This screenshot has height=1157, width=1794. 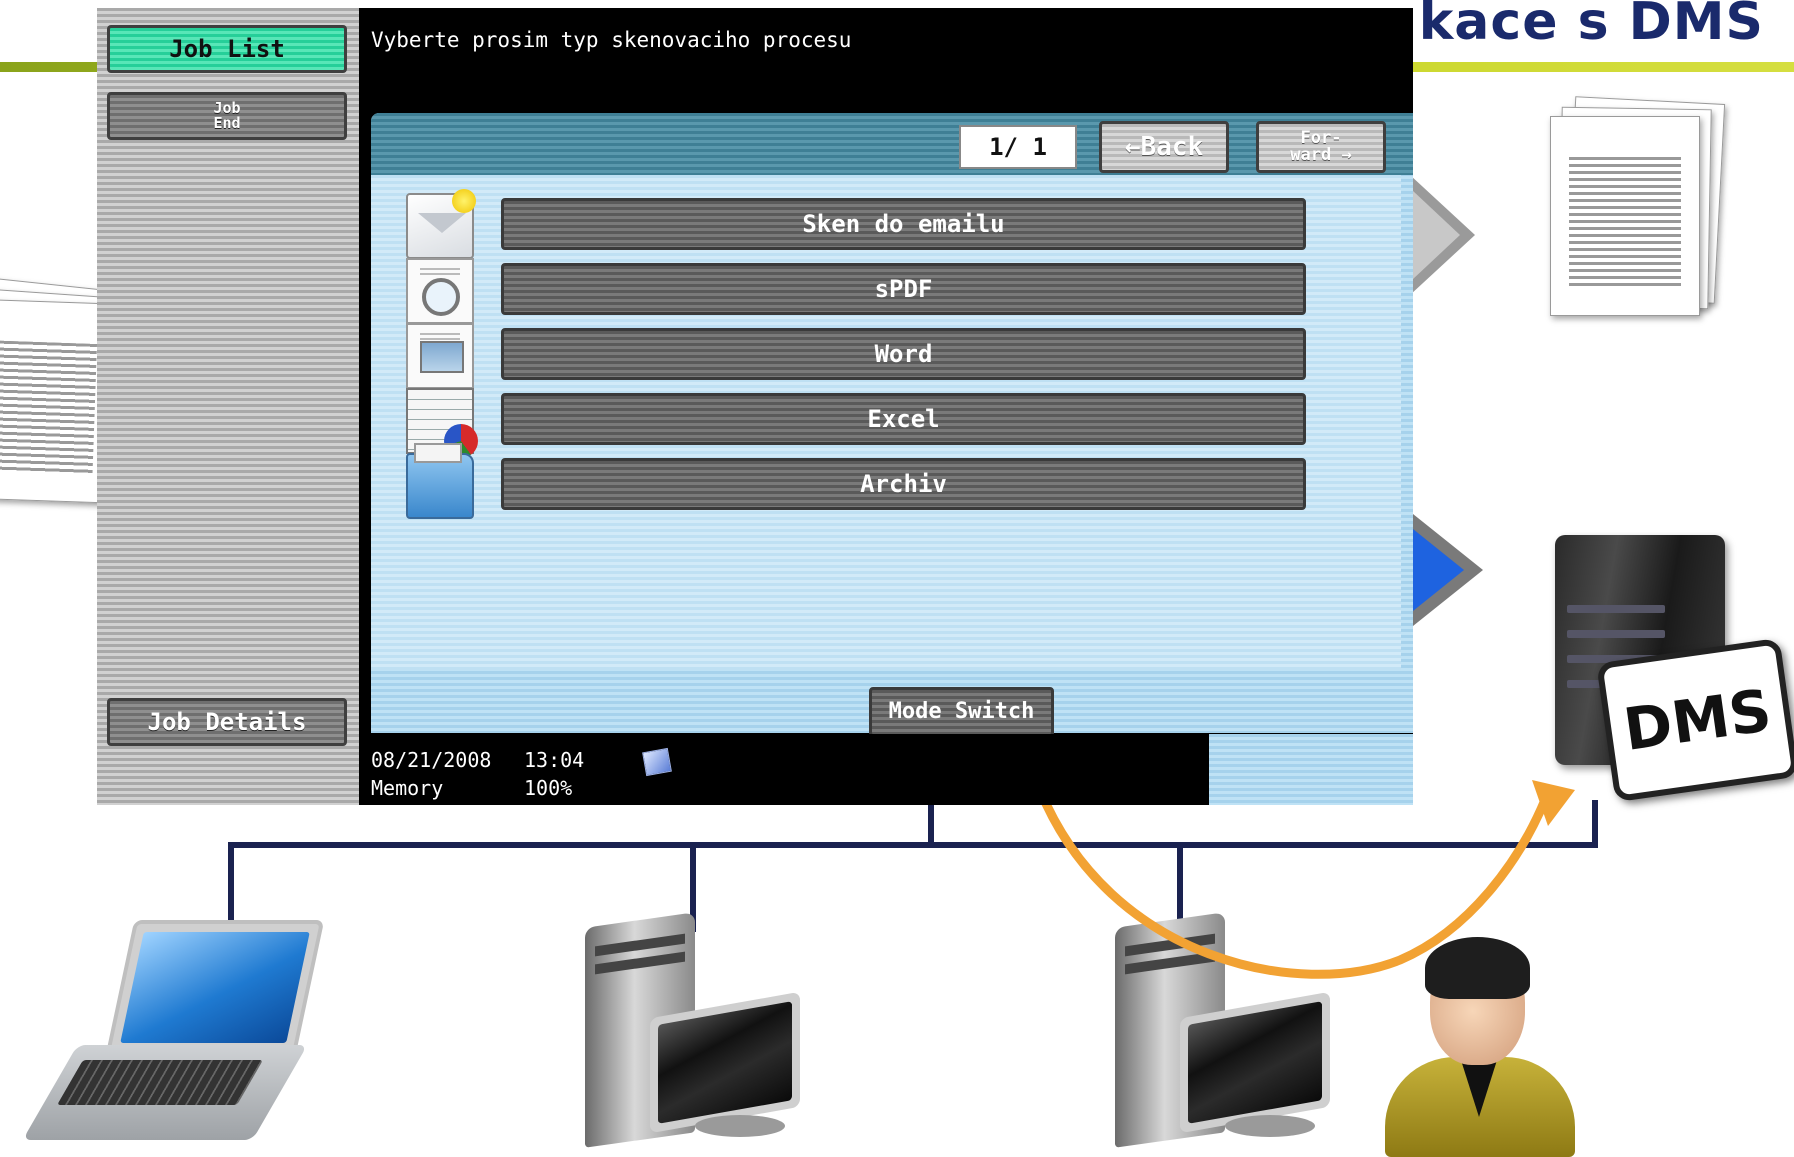 I want to click on dms-badge: DMS, so click(x=1695, y=720).